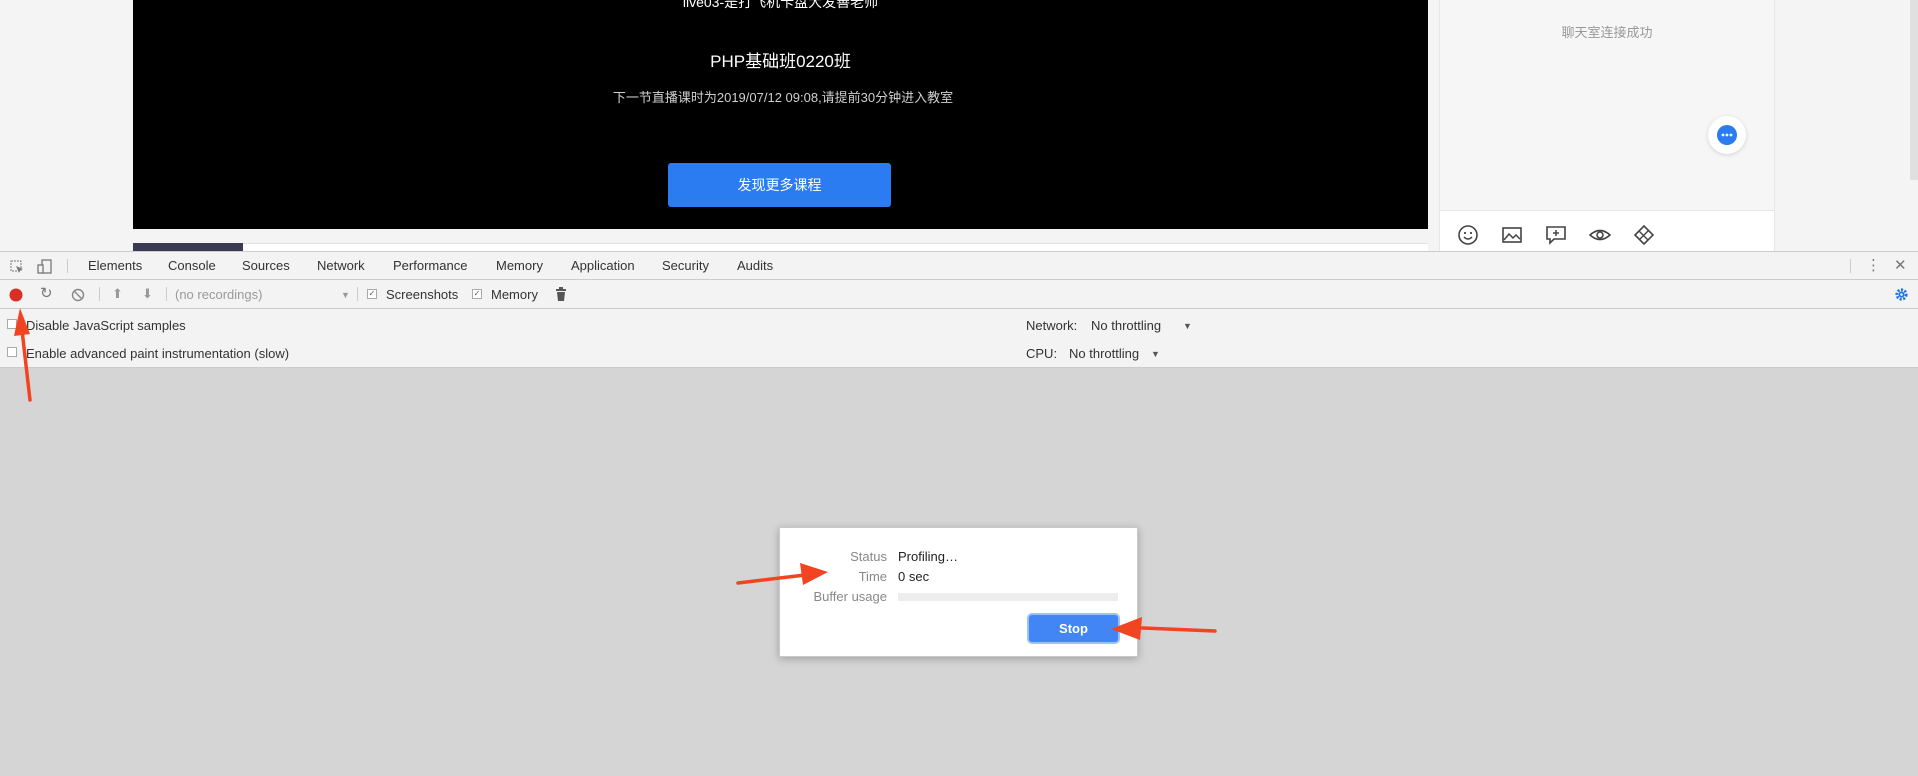 The width and height of the screenshot is (1918, 776). Describe the element at coordinates (45, 267) in the screenshot. I see `device-toolbar-icon` at that location.